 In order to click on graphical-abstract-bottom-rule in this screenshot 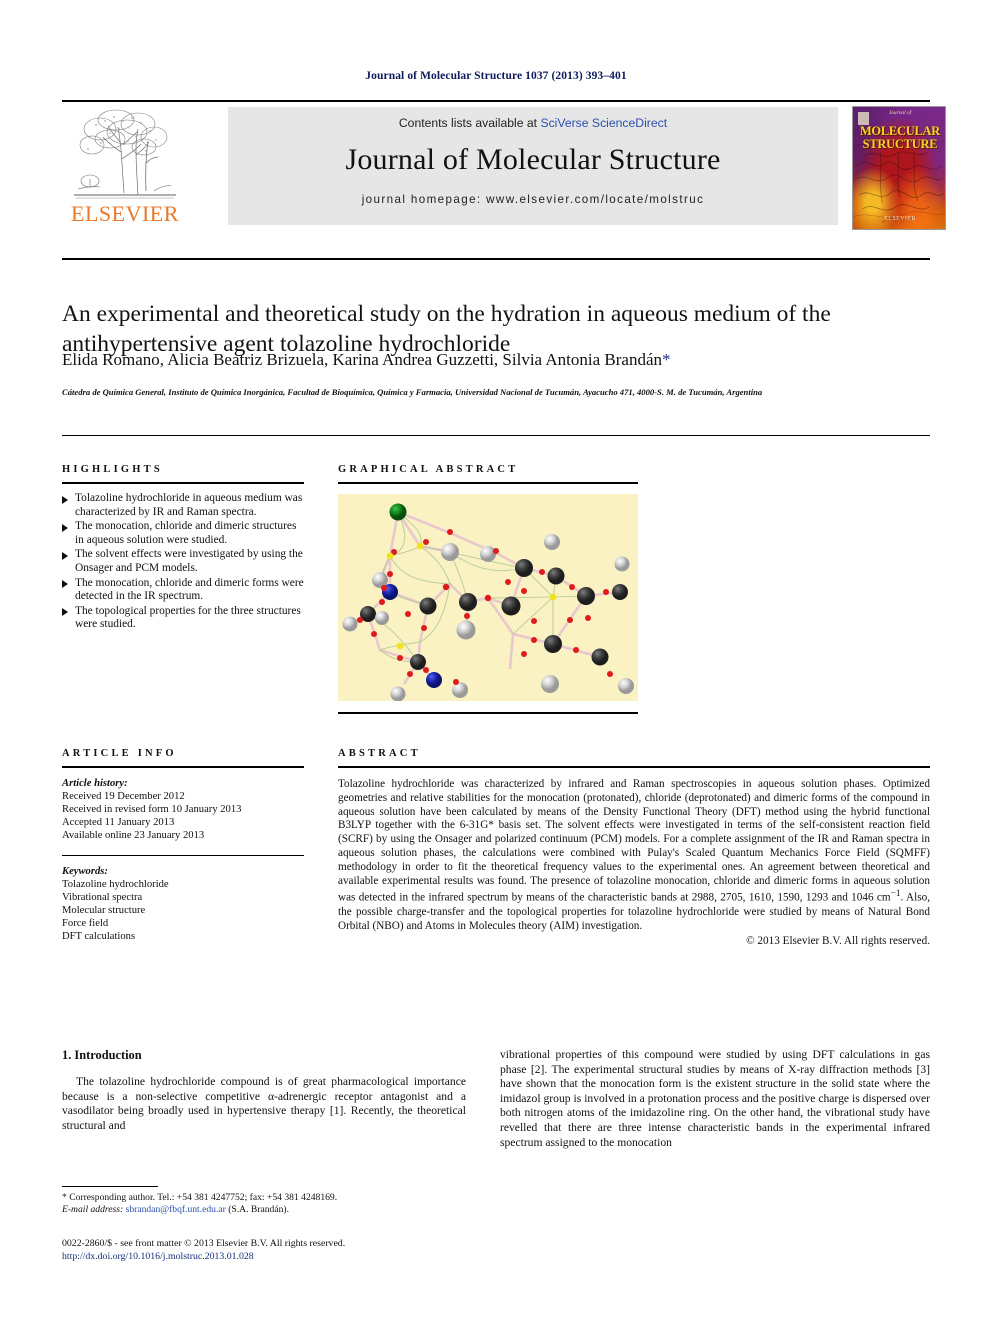, I will do `click(488, 713)`.